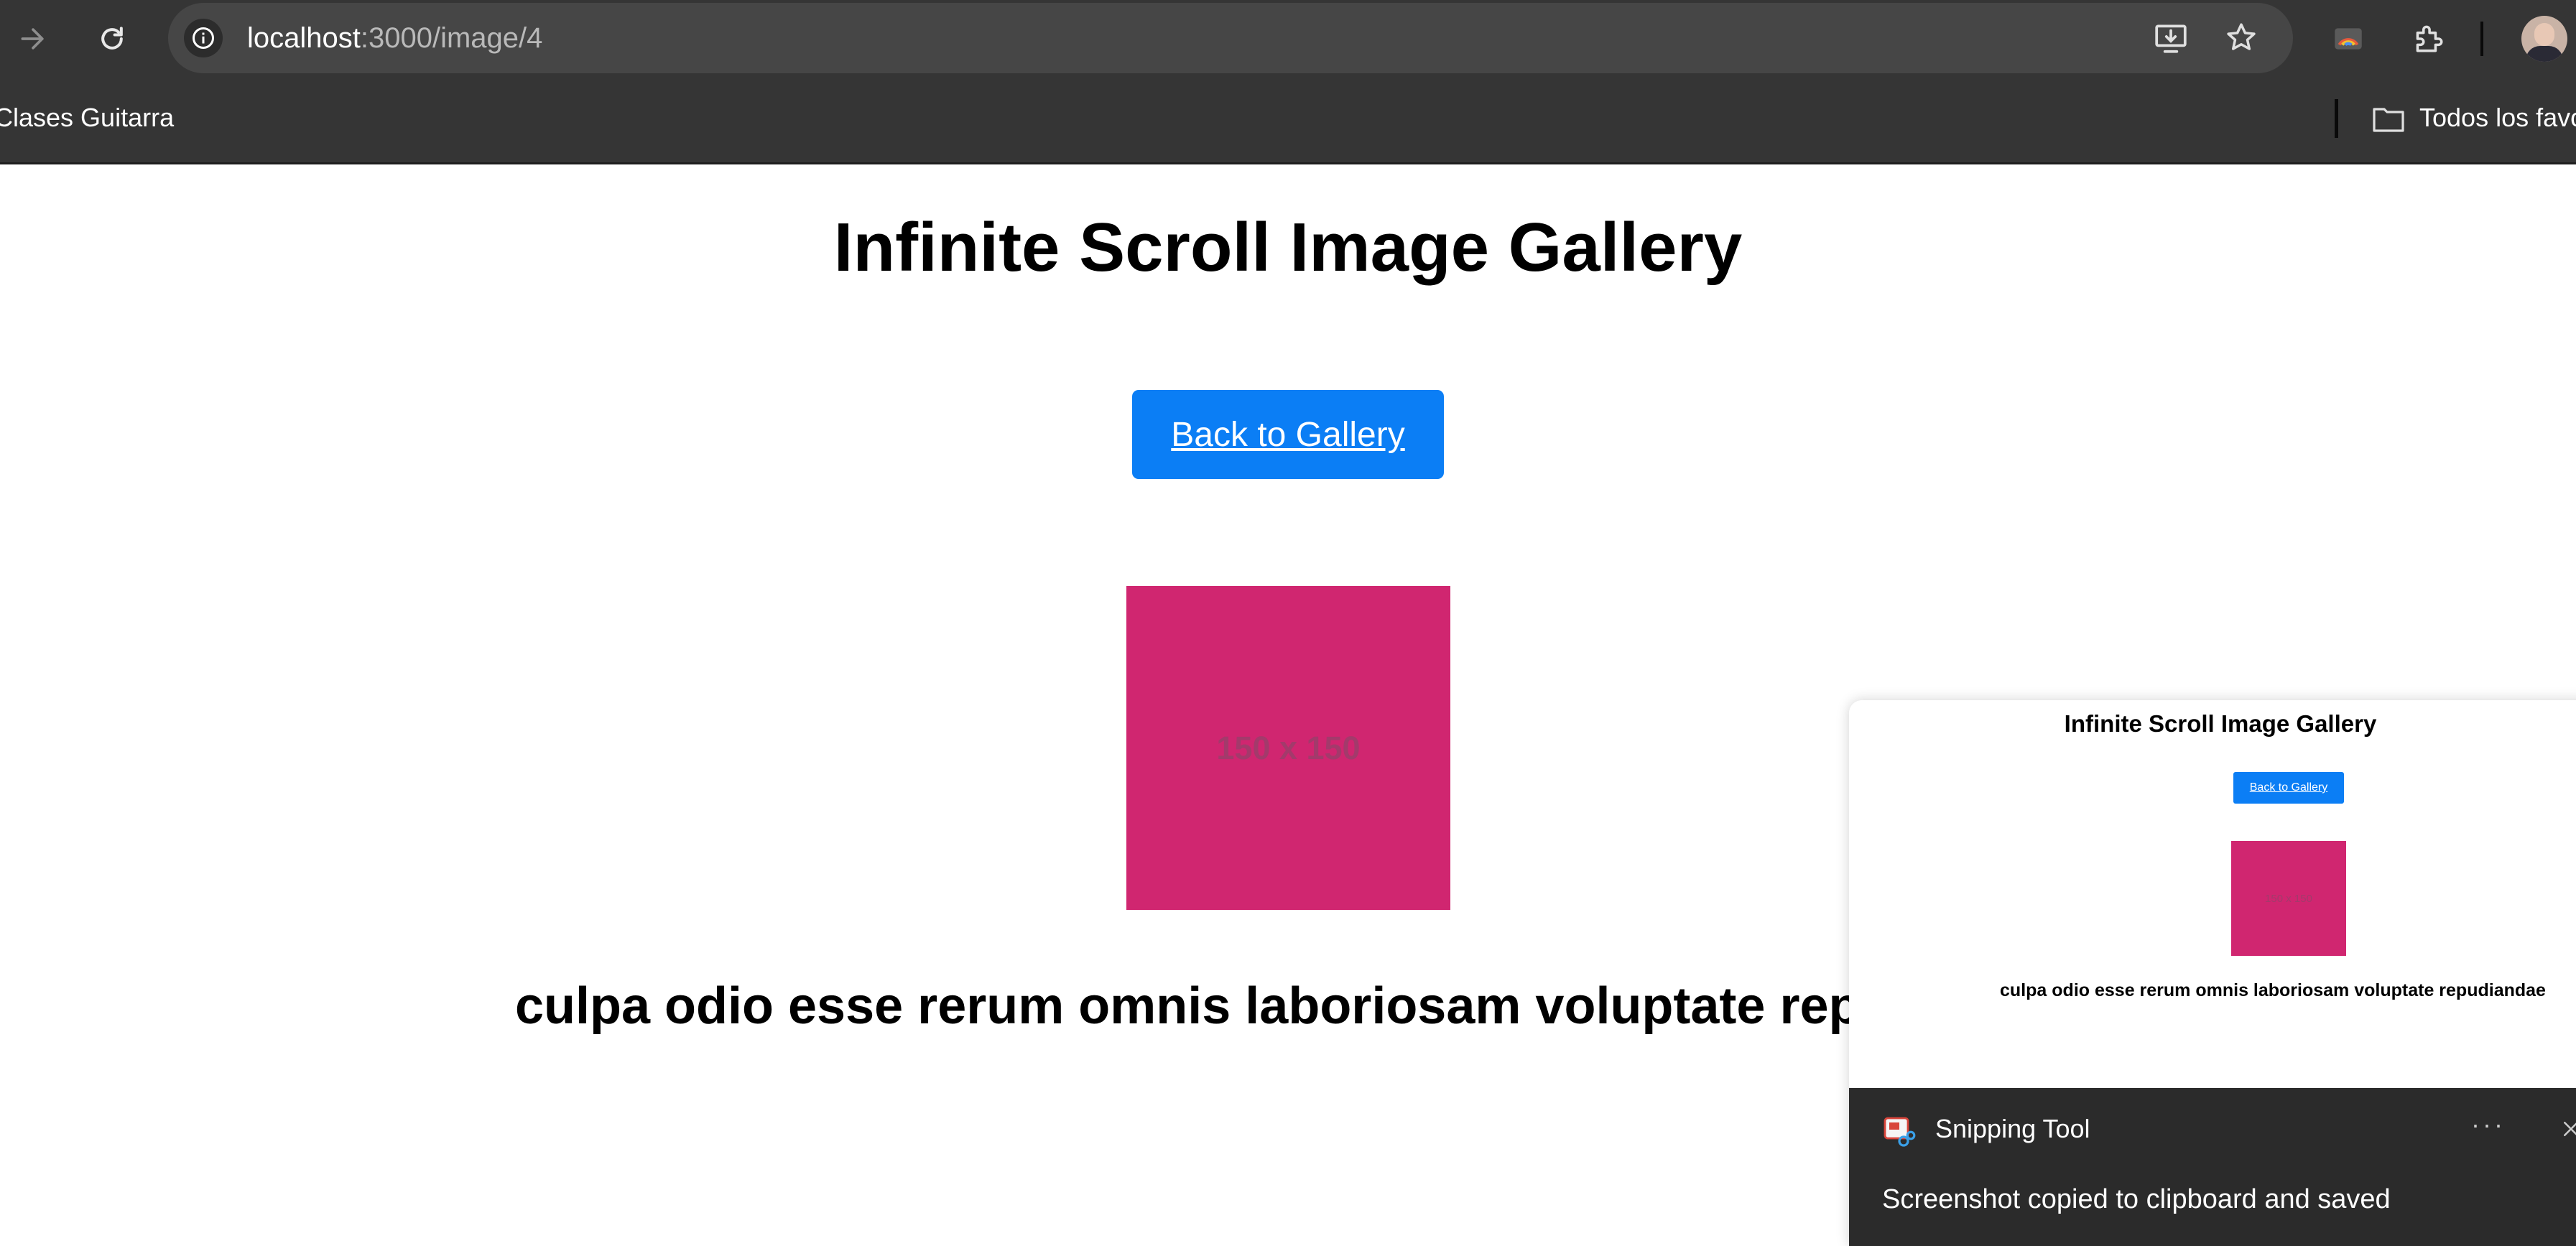  I want to click on avatar-face, so click(2544, 34).